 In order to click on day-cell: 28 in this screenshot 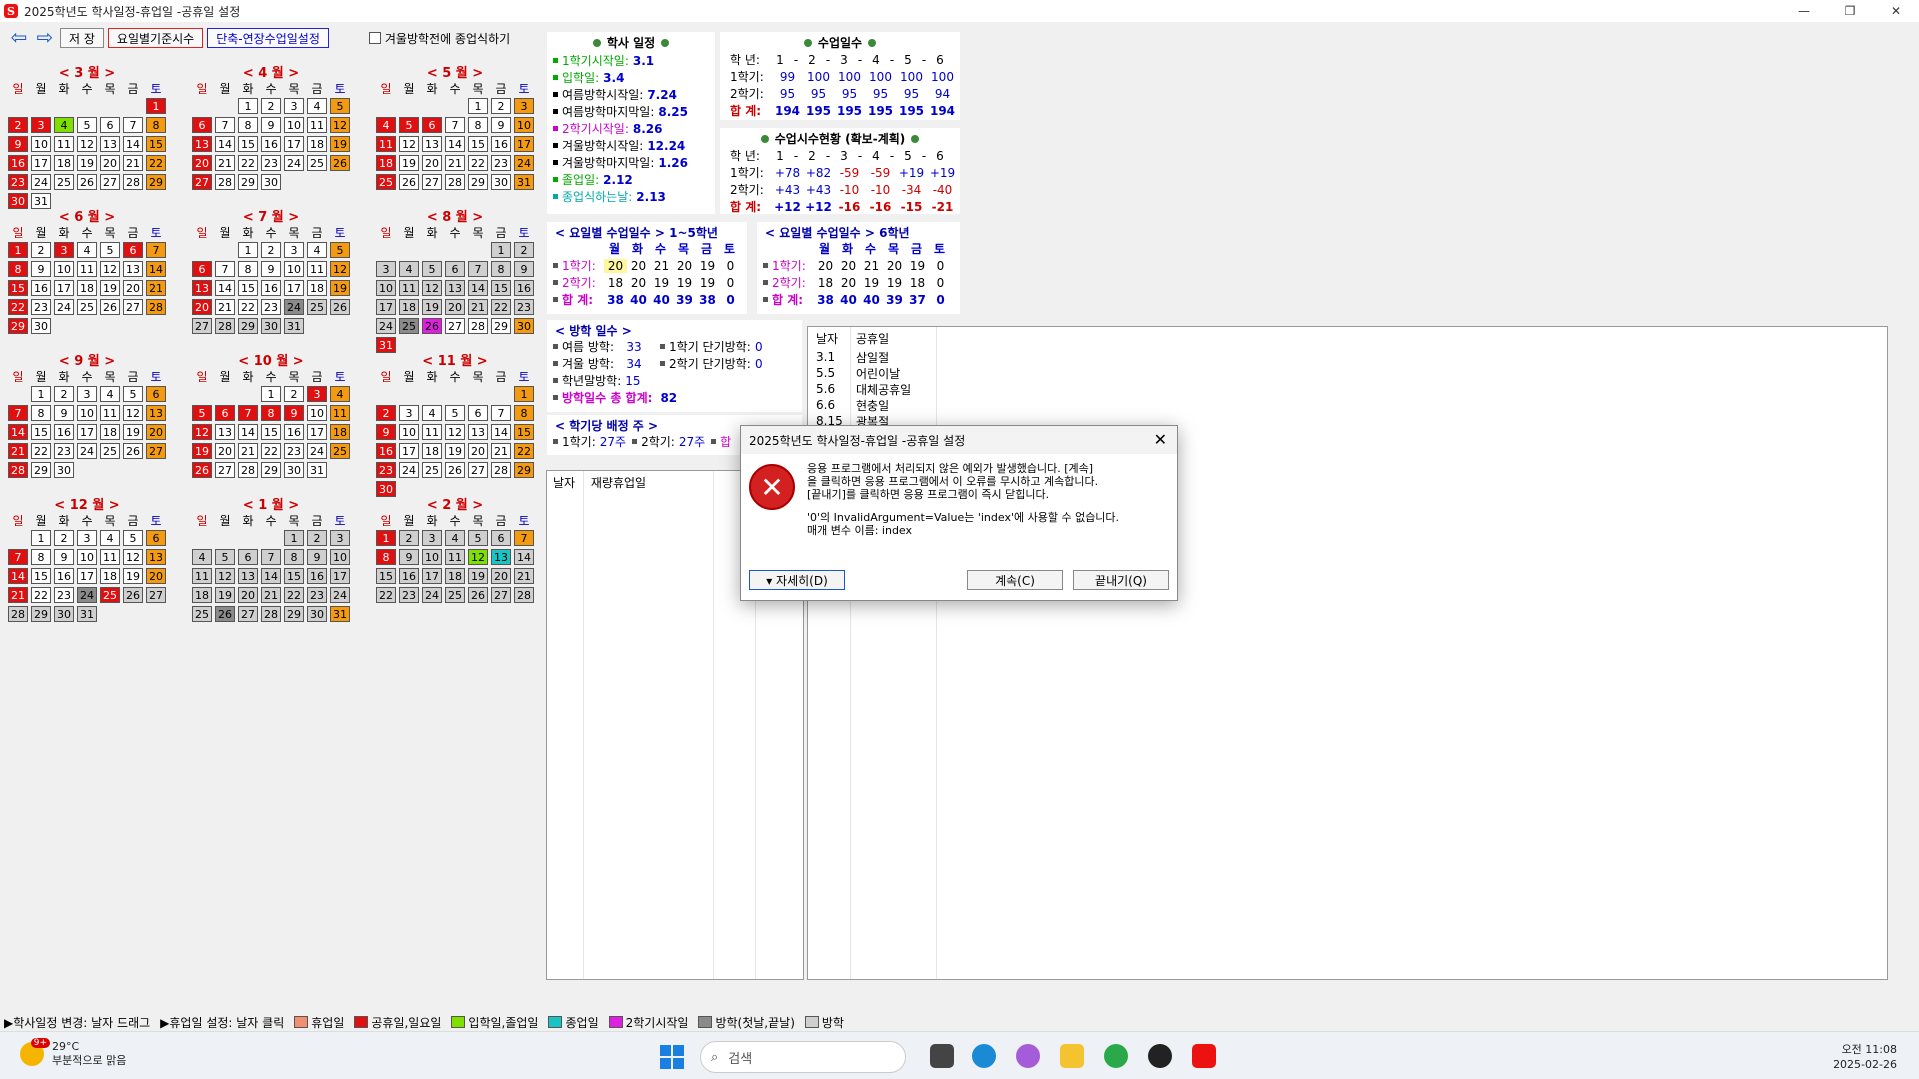, I will do `click(18, 614)`.